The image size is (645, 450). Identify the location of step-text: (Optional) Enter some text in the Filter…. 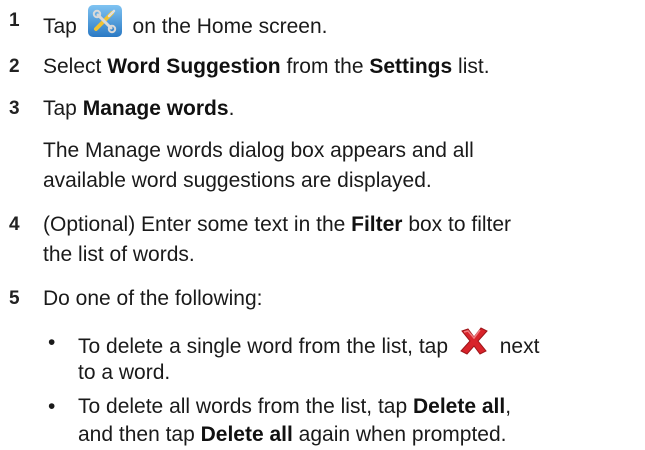
(277, 224).